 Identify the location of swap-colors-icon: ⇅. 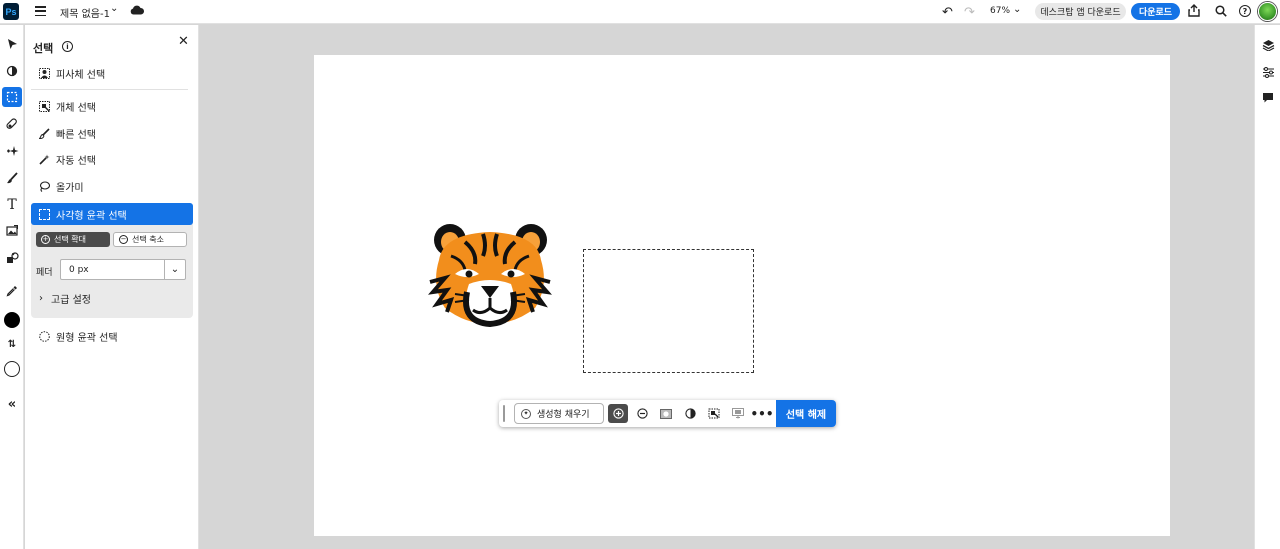
(12, 344).